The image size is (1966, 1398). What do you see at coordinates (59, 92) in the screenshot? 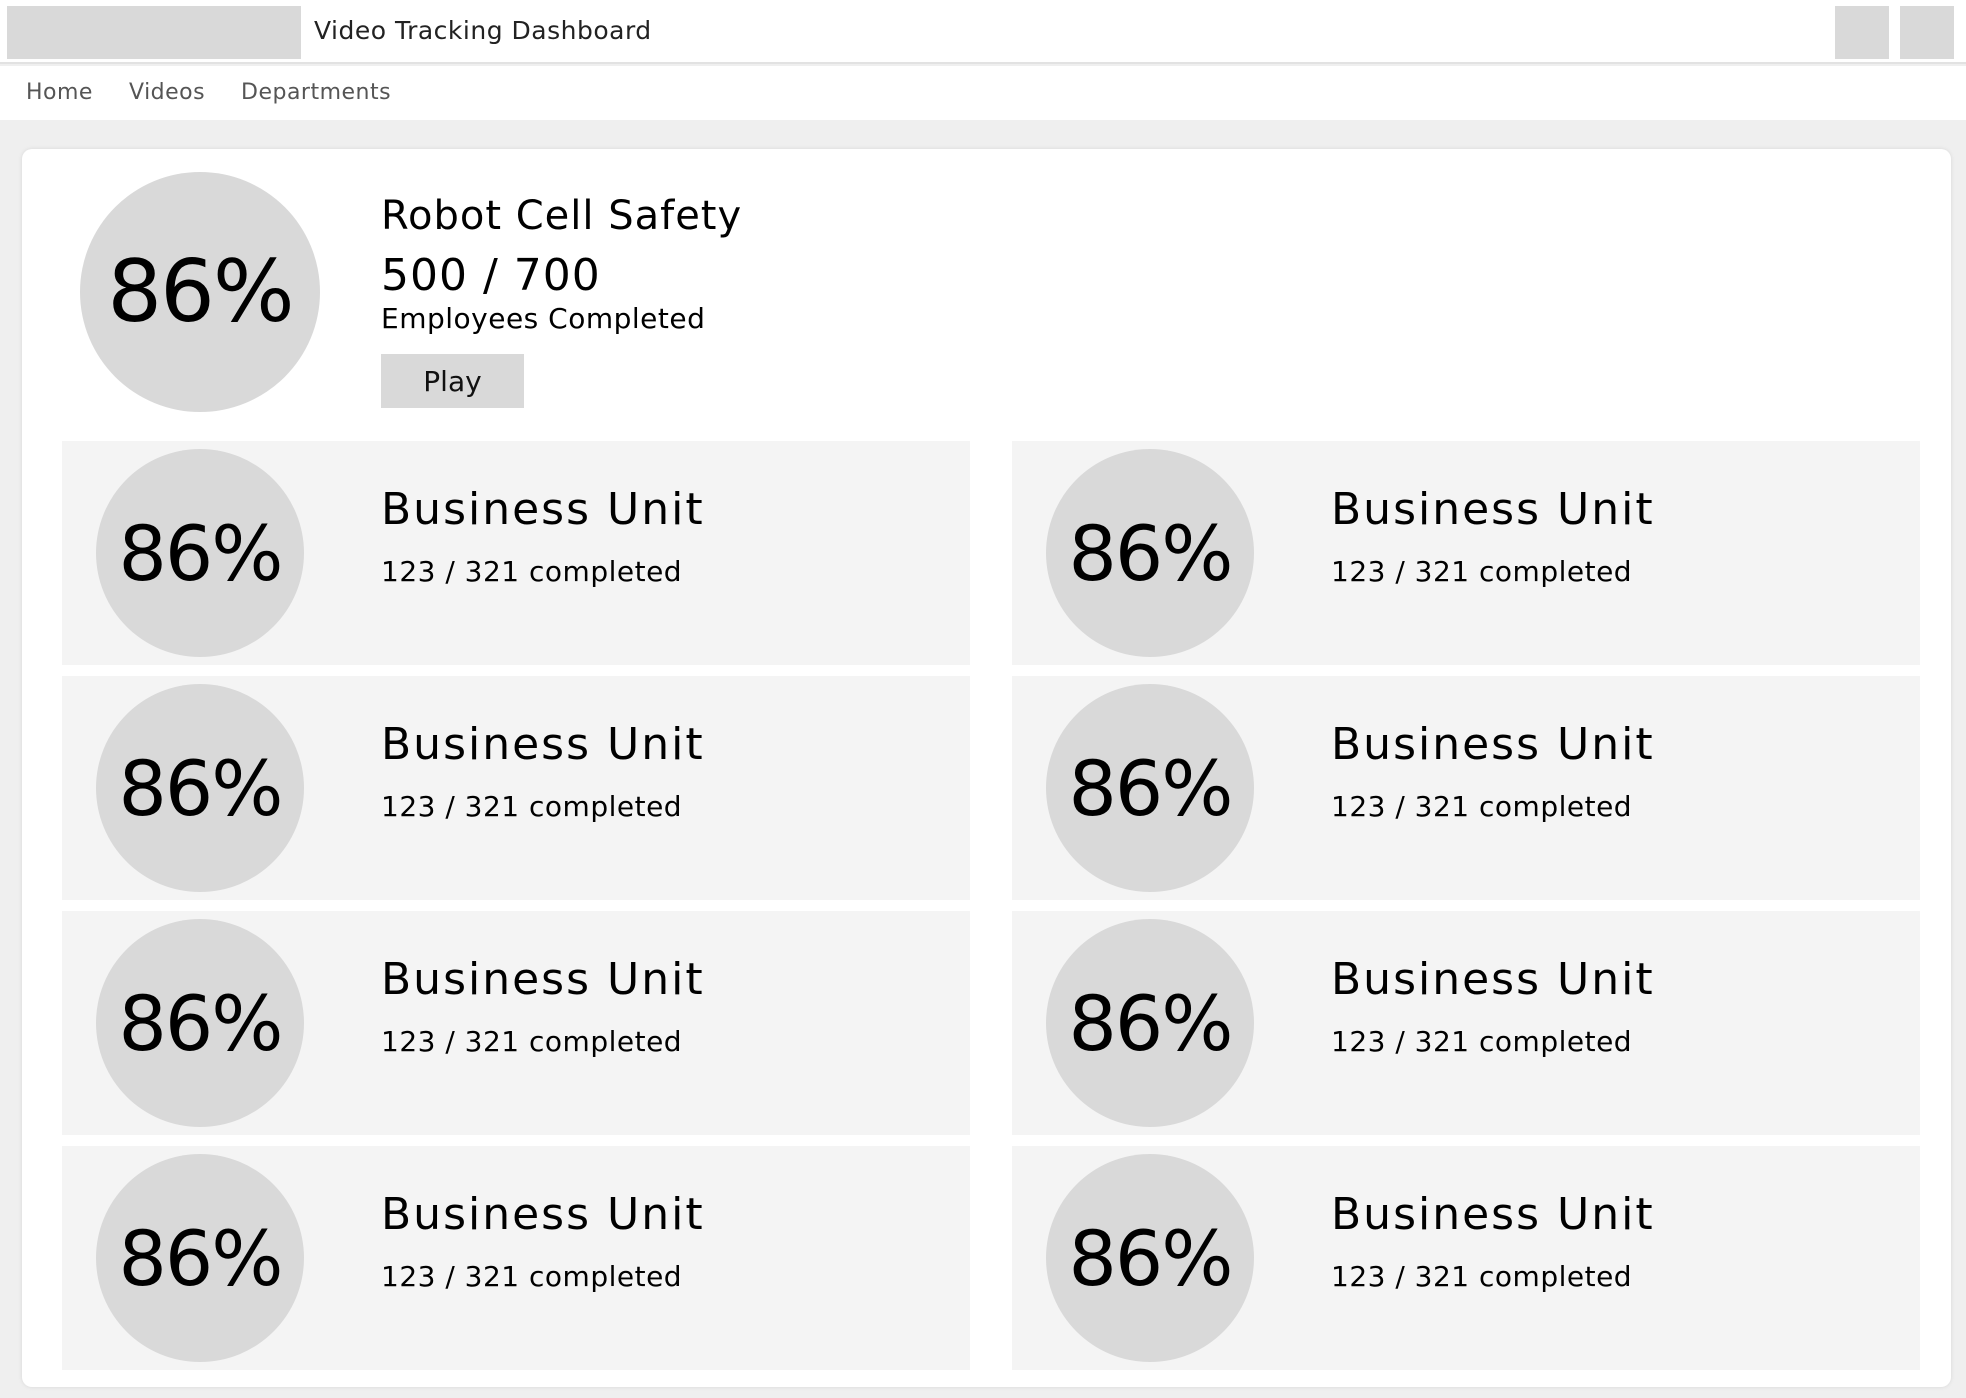
I see `nav-item-home: Home` at bounding box center [59, 92].